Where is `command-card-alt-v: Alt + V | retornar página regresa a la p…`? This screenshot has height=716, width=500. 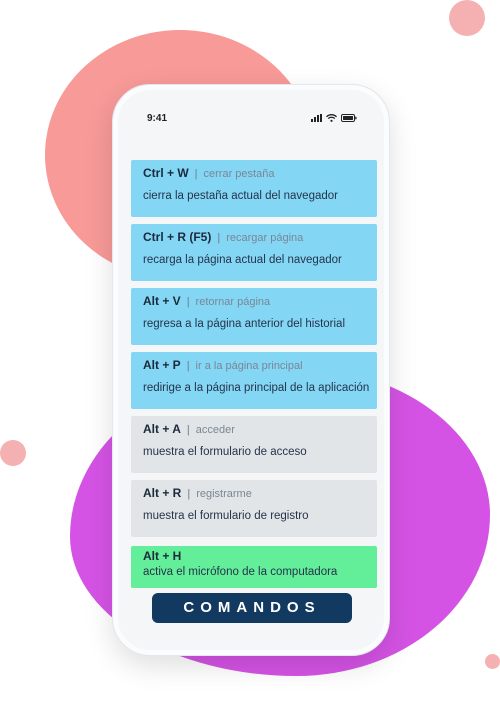 command-card-alt-v: Alt + V | retornar página regresa a la p… is located at coordinates (254, 316).